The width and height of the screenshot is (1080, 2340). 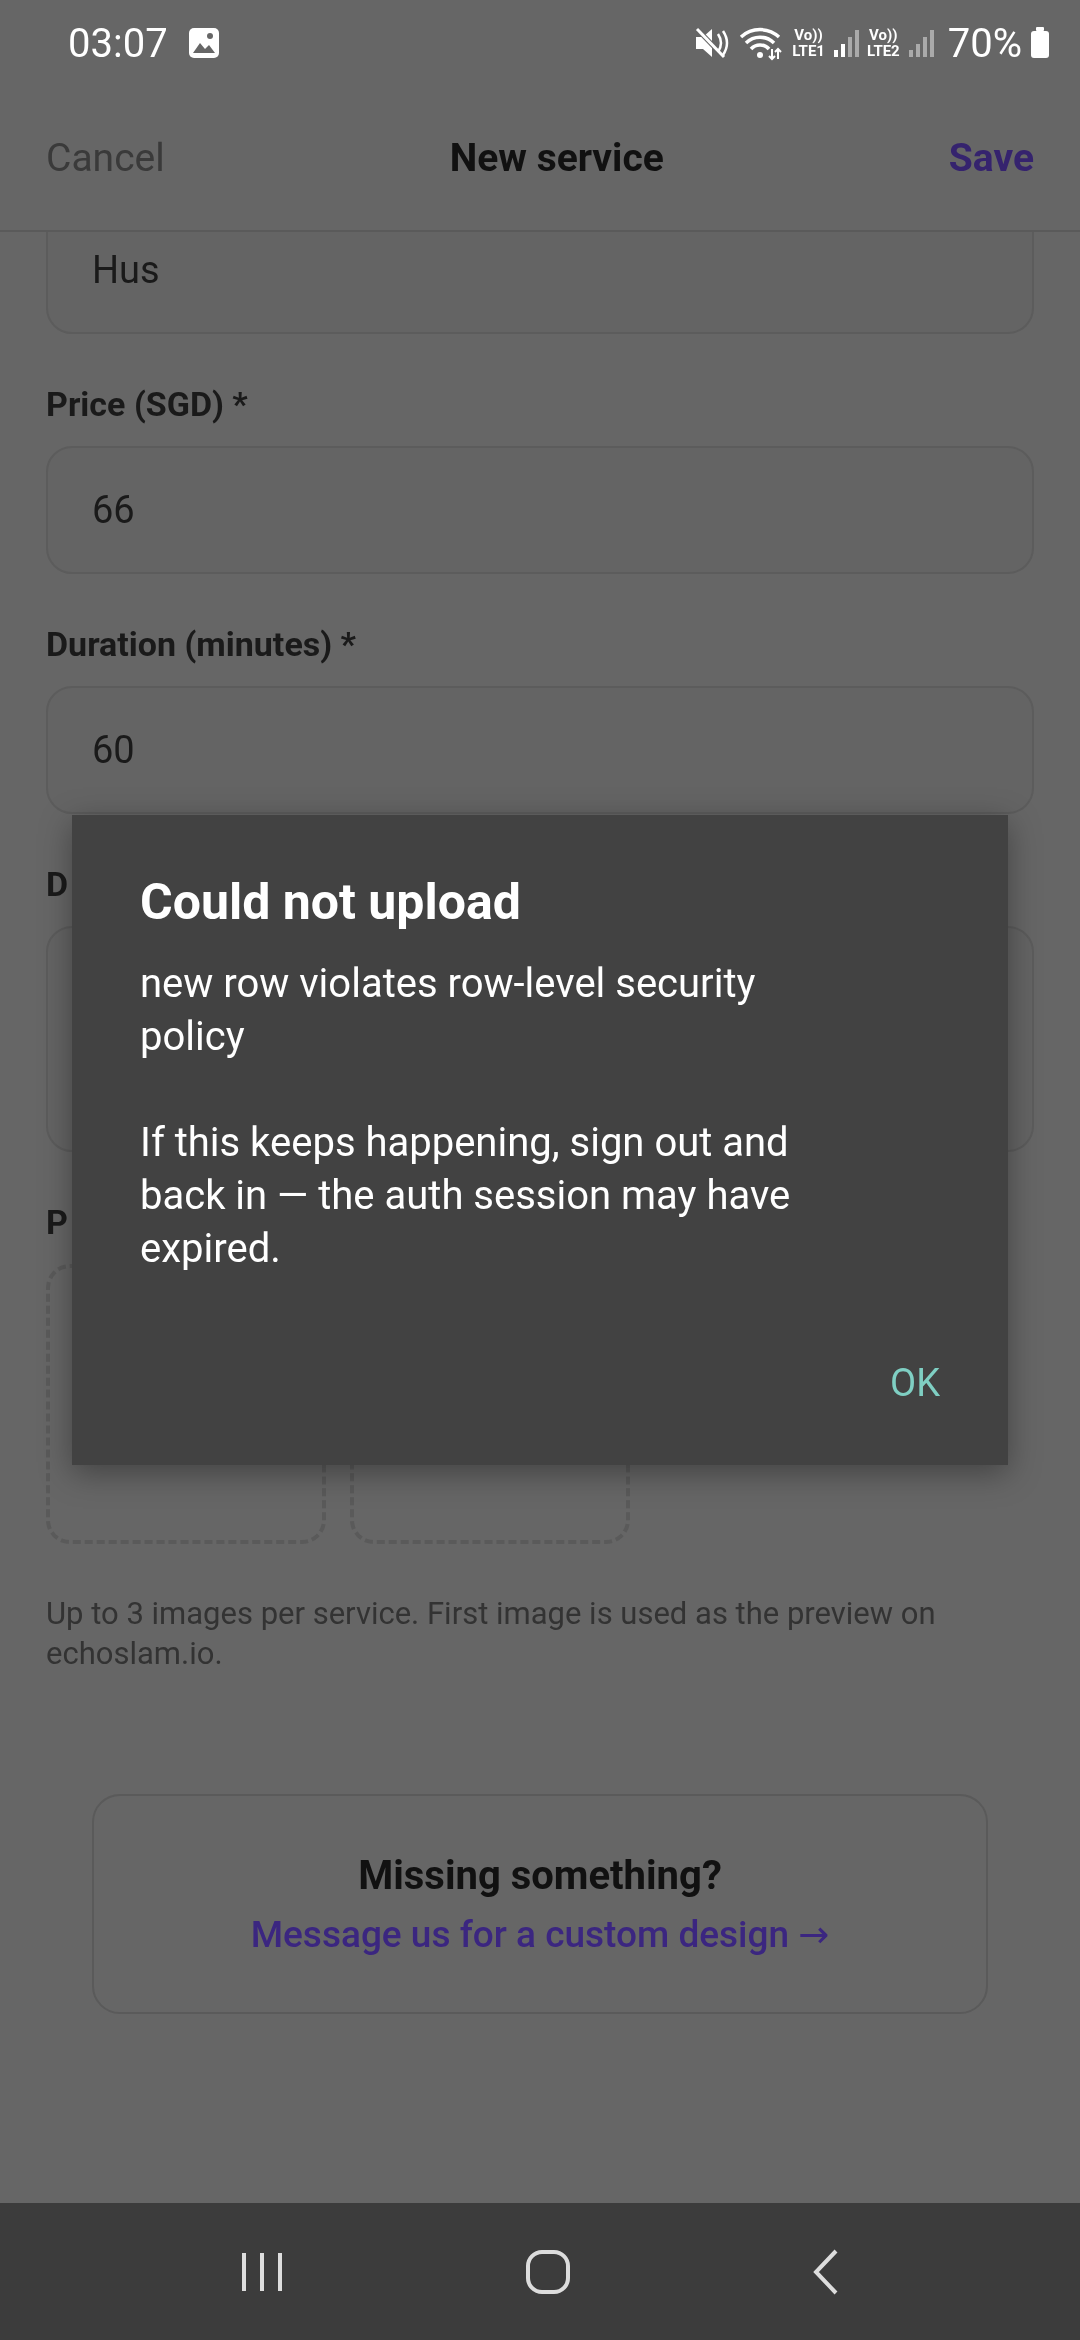 I want to click on input-field: Hus, so click(x=540, y=283).